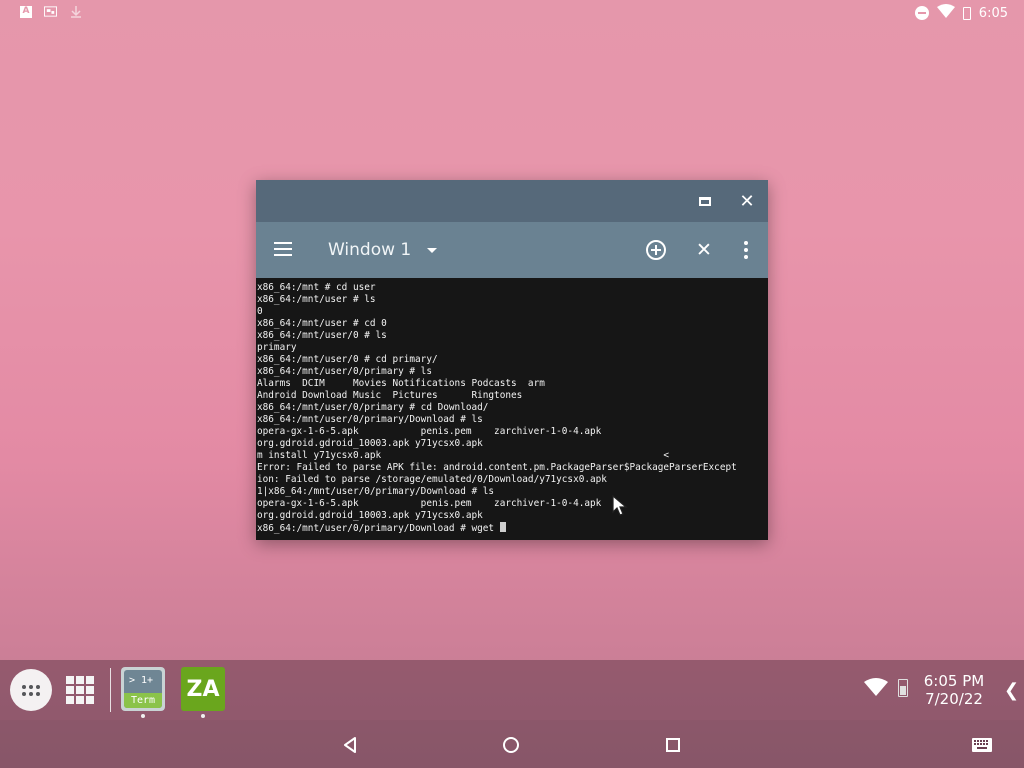 The image size is (1024, 768). I want to click on terminal-icon-text: > 1+, so click(141, 680).